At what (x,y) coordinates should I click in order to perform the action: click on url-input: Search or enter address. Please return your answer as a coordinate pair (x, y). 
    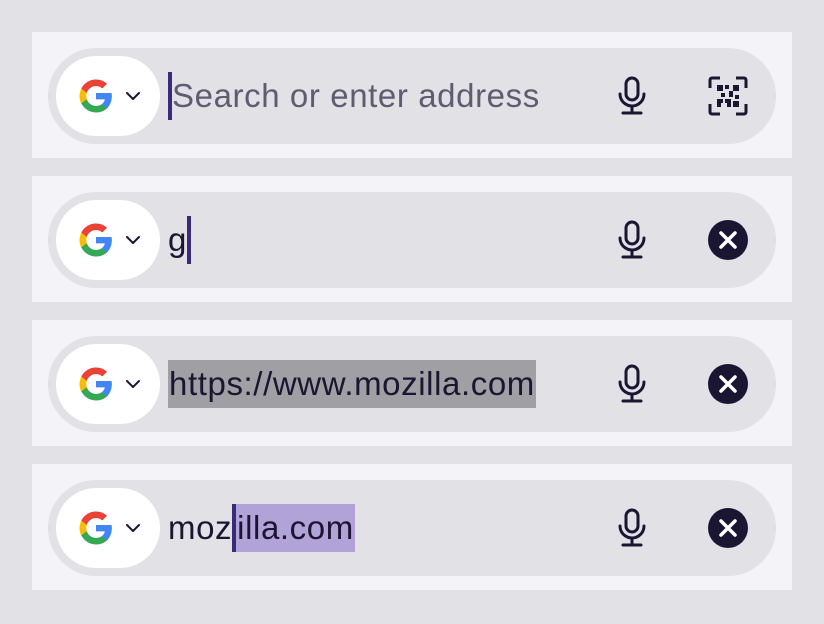
    Looking at the image, I should click on (383, 96).